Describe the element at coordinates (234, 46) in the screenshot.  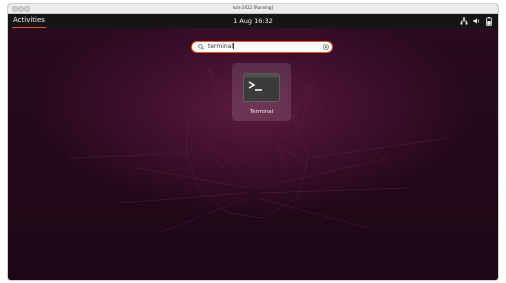
I see `text-caret` at that location.